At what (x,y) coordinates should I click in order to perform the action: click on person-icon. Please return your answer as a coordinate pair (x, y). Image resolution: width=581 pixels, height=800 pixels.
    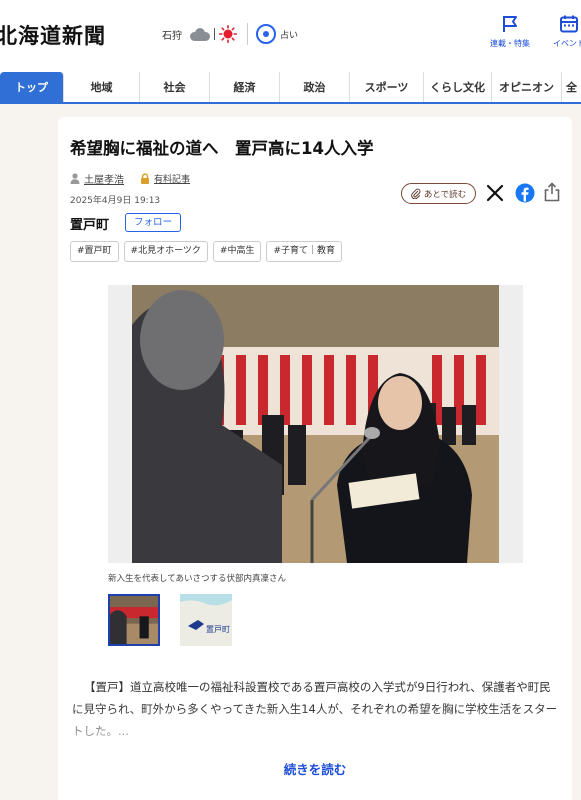
    Looking at the image, I should click on (75, 178).